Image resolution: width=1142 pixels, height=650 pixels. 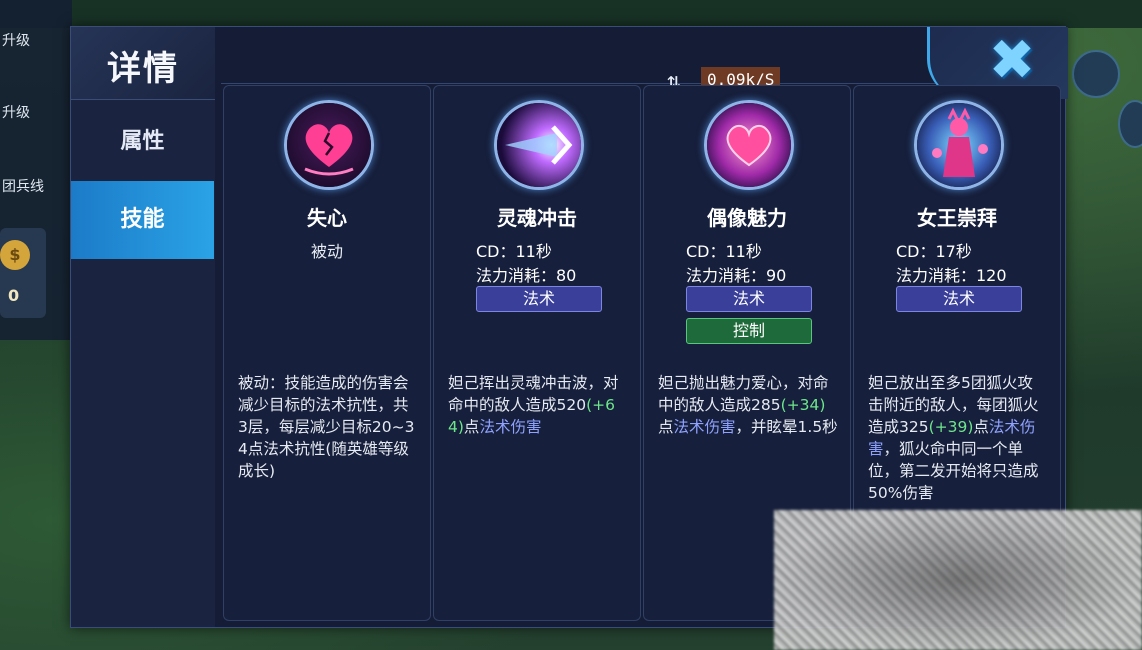 What do you see at coordinates (1096, 74) in the screenshot?
I see `pause-button` at bounding box center [1096, 74].